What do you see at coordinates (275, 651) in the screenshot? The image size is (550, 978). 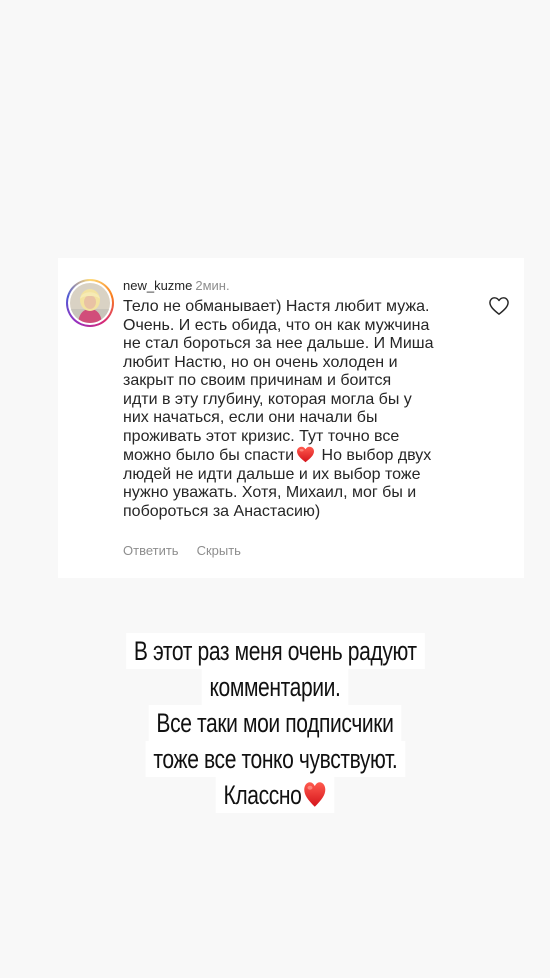 I see `caption-line: В этот раз меня очень радуют` at bounding box center [275, 651].